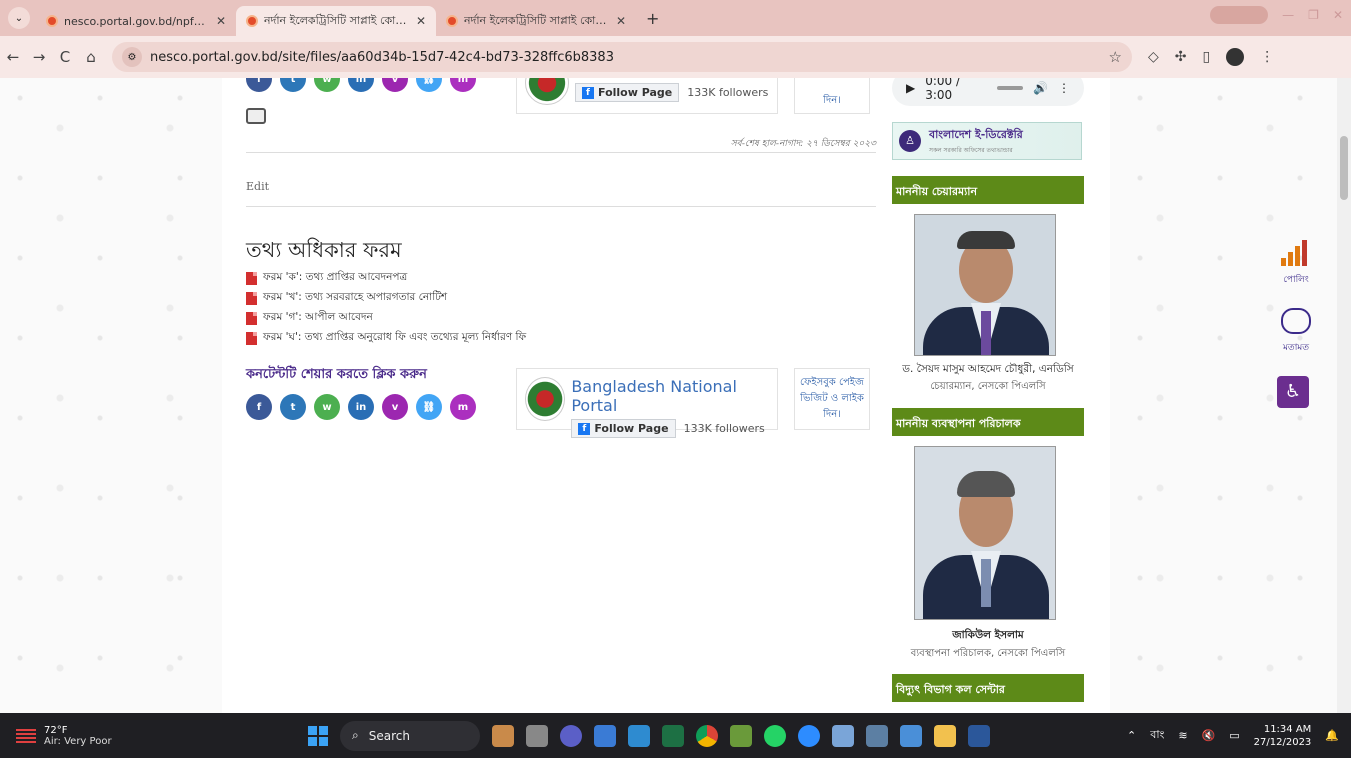  I want to click on maximize-icon: ❐, so click(1313, 15).